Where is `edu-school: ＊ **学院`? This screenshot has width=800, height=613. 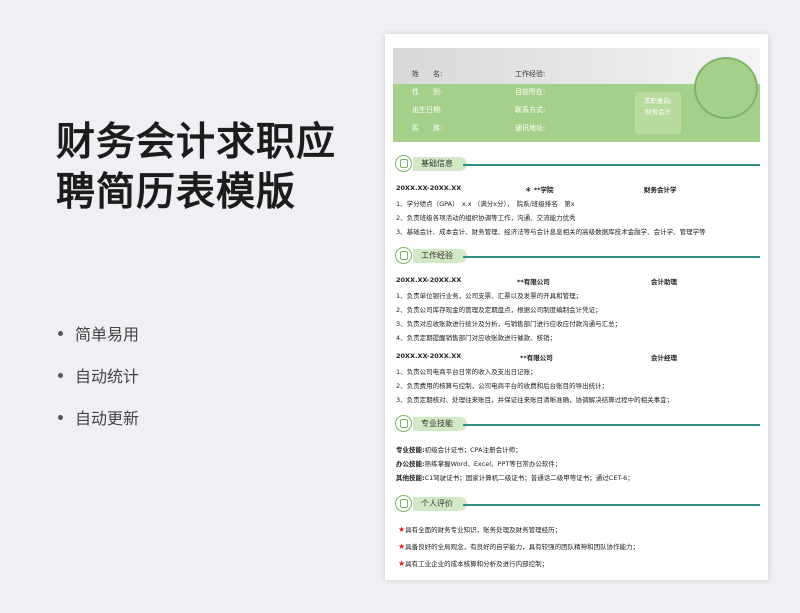 edu-school: ＊ **学院 is located at coordinates (539, 190).